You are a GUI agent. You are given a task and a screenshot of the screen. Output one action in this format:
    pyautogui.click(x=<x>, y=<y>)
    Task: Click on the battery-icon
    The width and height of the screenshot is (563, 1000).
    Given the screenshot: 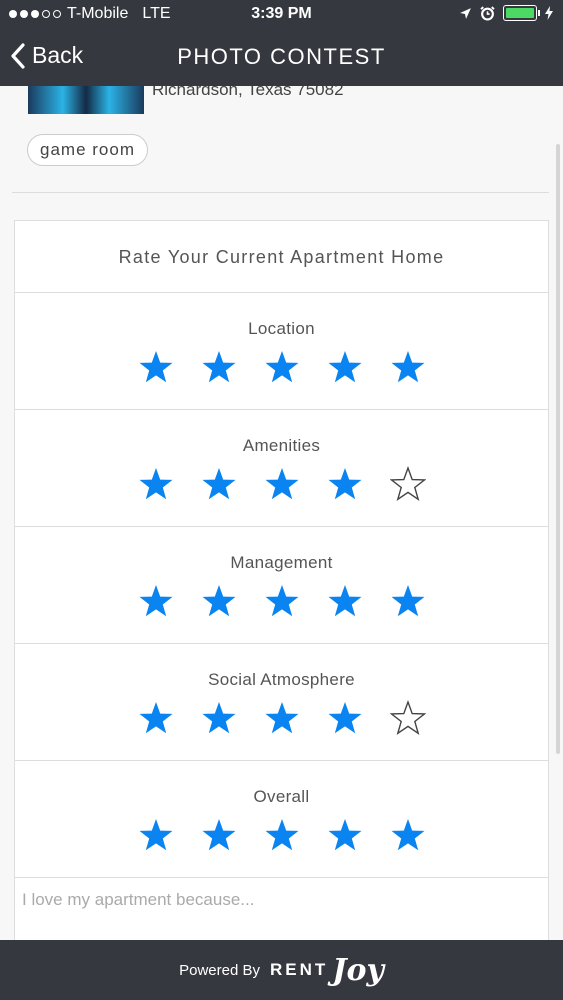 What is the action you would take?
    pyautogui.click(x=521, y=13)
    